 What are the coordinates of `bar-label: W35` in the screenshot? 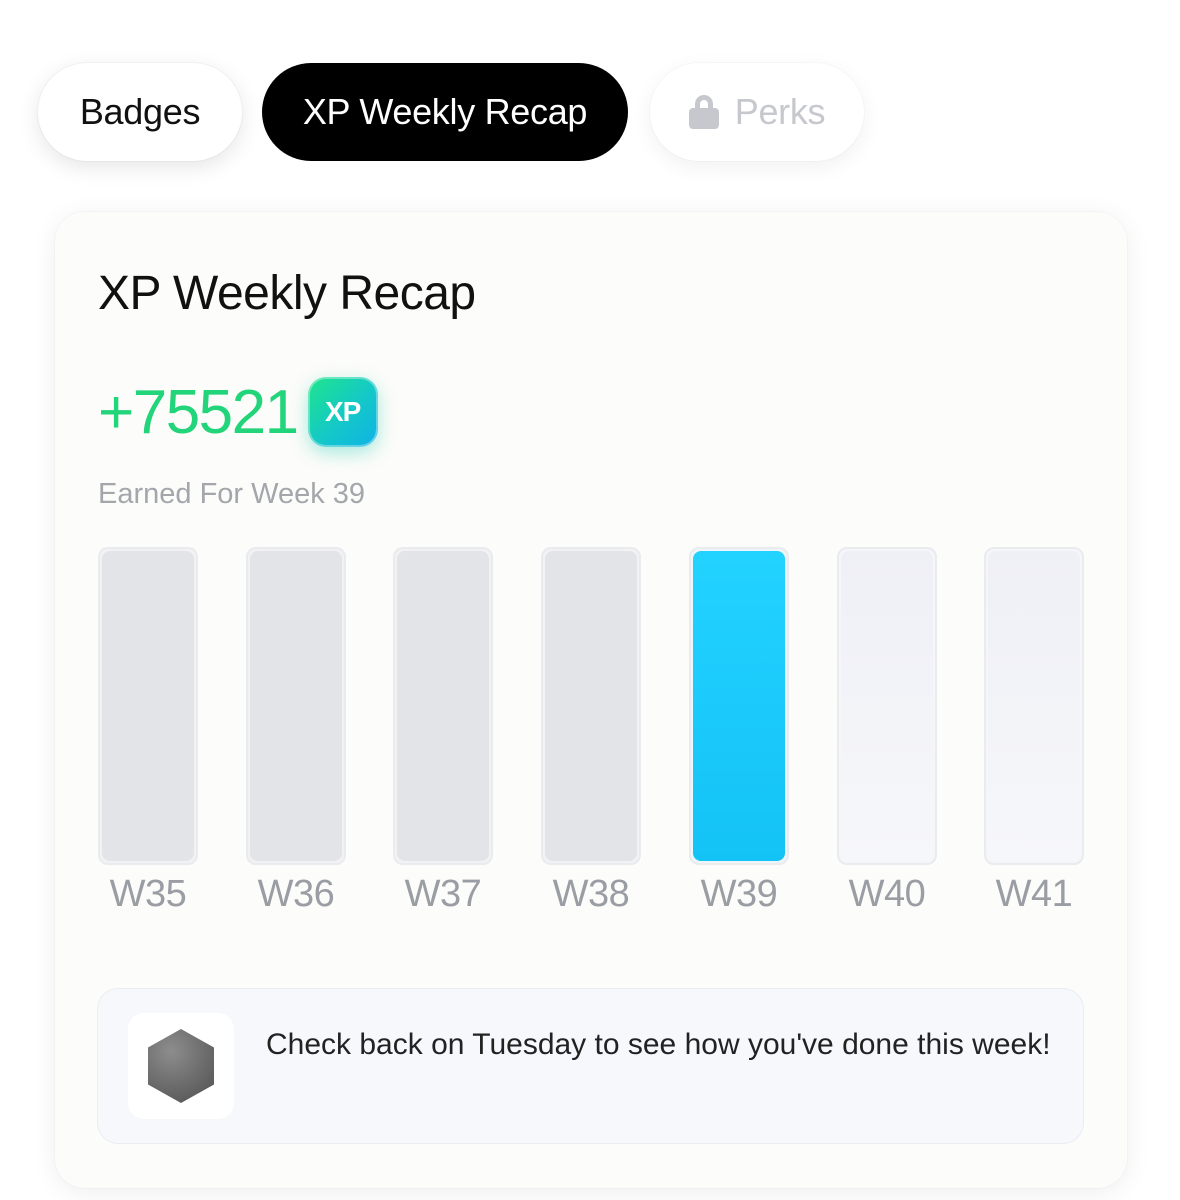 It's located at (148, 894).